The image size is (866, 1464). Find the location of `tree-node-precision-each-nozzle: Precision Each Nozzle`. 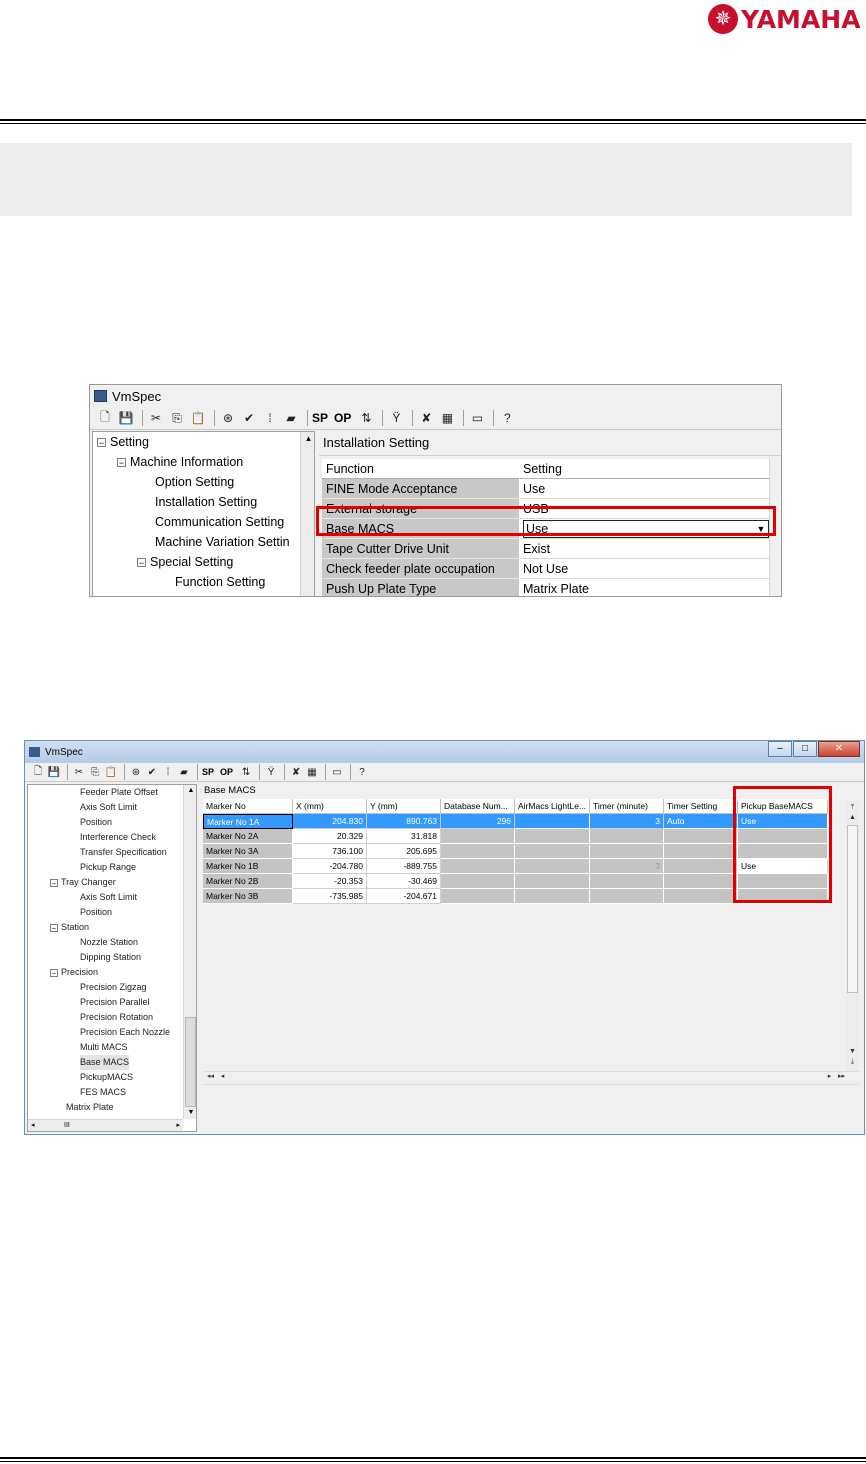

tree-node-precision-each-nozzle: Precision Each Nozzle is located at coordinates (125, 1032).